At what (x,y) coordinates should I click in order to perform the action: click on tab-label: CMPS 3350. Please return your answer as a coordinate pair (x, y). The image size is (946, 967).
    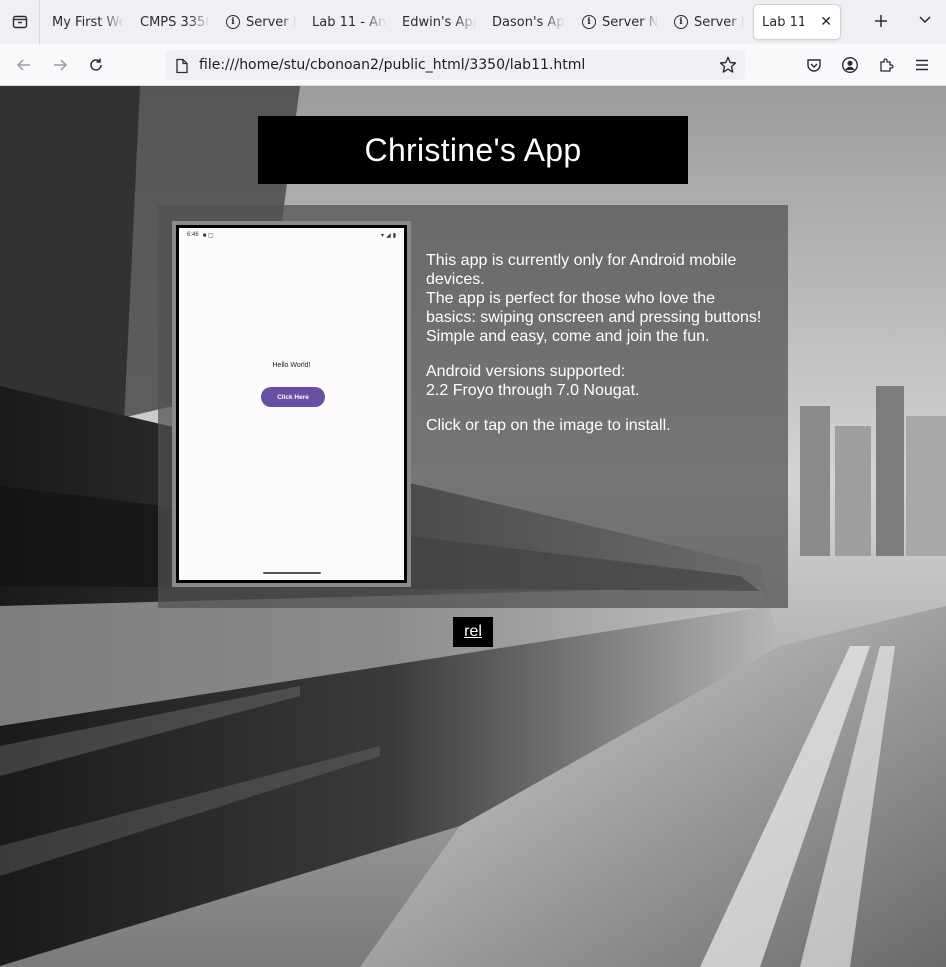
    Looking at the image, I should click on (175, 22).